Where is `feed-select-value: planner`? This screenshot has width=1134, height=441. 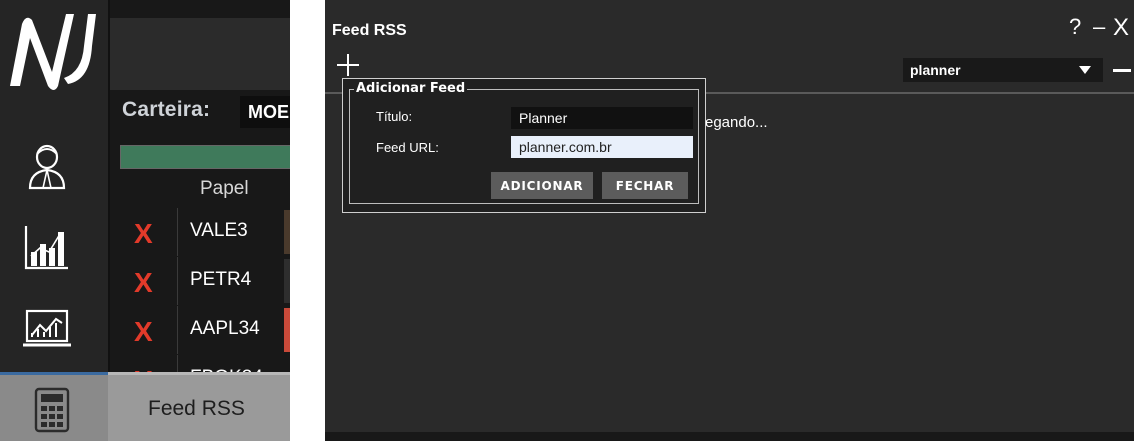
feed-select-value: planner is located at coordinates (935, 70).